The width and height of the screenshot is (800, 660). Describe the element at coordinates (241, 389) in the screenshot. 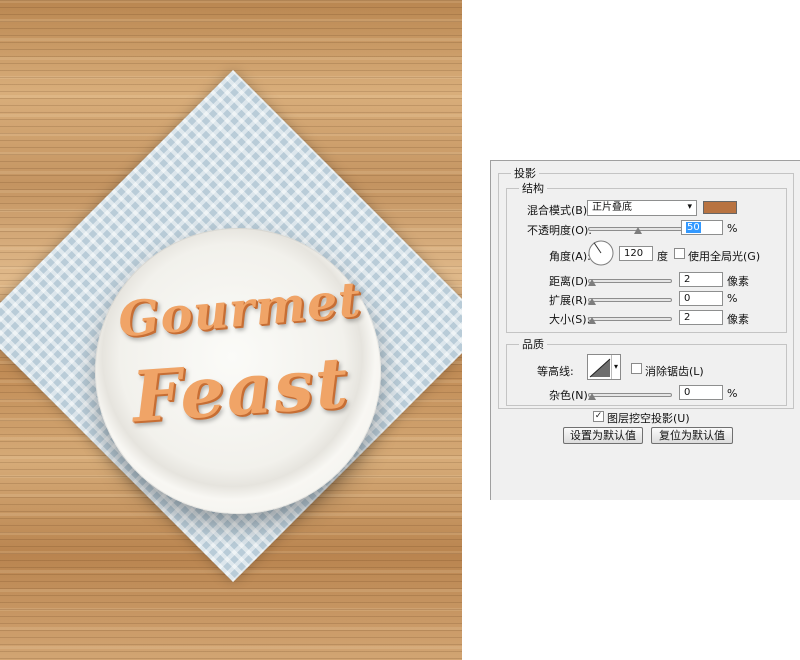

I see `artwork-title-feast: Feast` at that location.